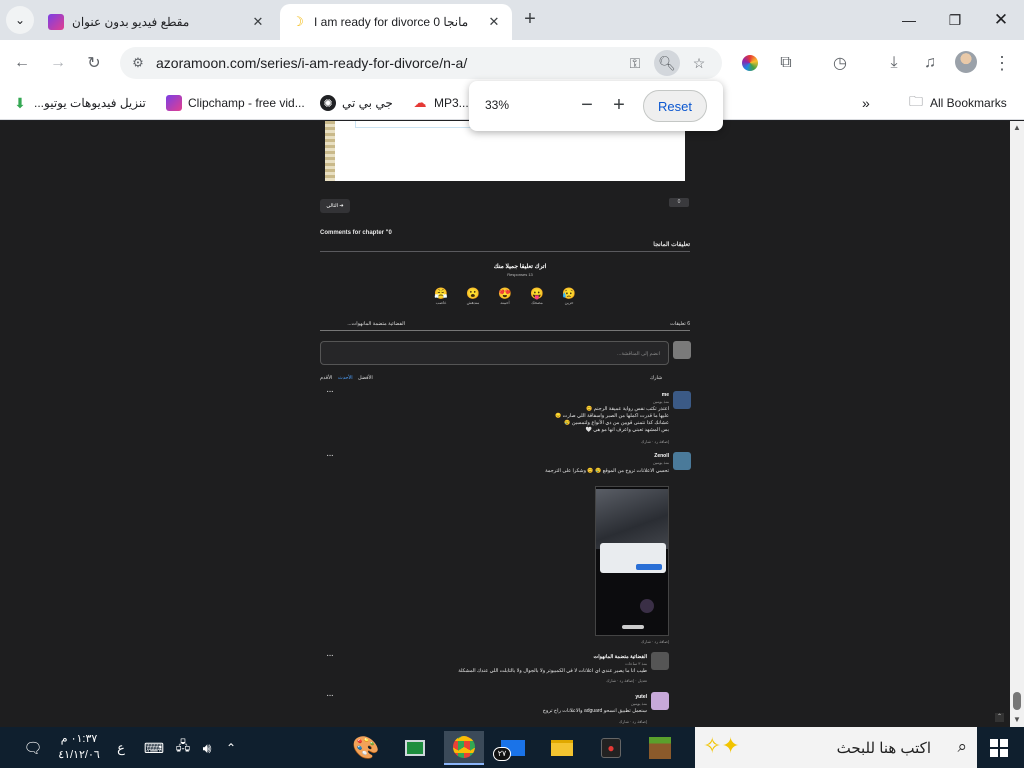  I want to click on reaction-label: مضحك, so click(537, 302).